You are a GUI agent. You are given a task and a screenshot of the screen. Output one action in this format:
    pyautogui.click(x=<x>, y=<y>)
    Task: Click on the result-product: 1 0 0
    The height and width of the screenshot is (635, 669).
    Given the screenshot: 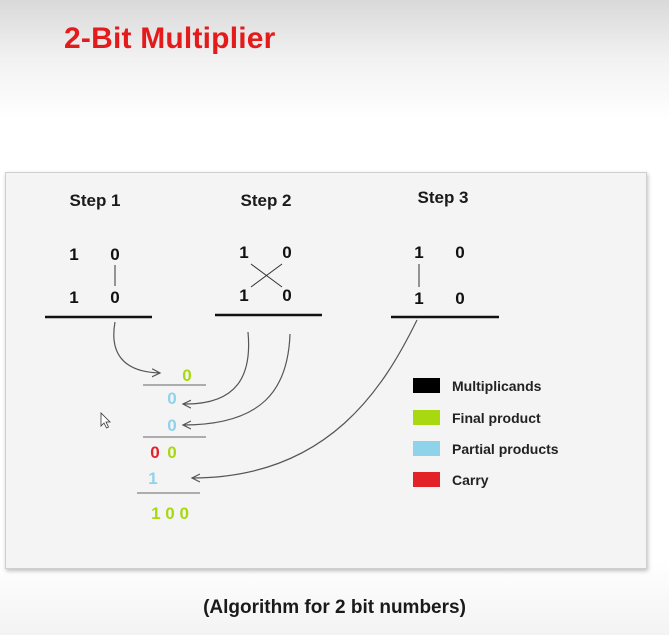 What is the action you would take?
    pyautogui.click(x=170, y=513)
    